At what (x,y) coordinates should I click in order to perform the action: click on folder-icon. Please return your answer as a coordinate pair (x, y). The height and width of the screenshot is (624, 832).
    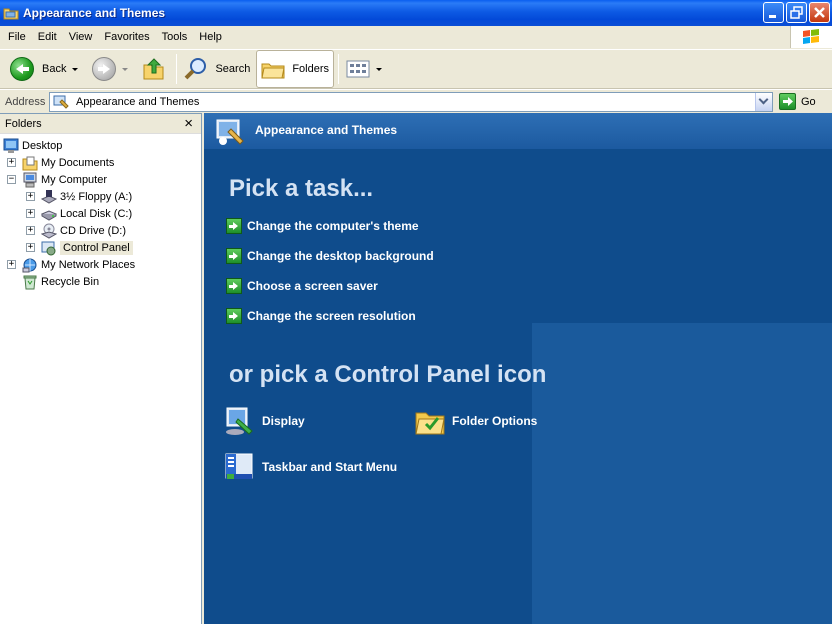
    Looking at the image, I should click on (11, 13).